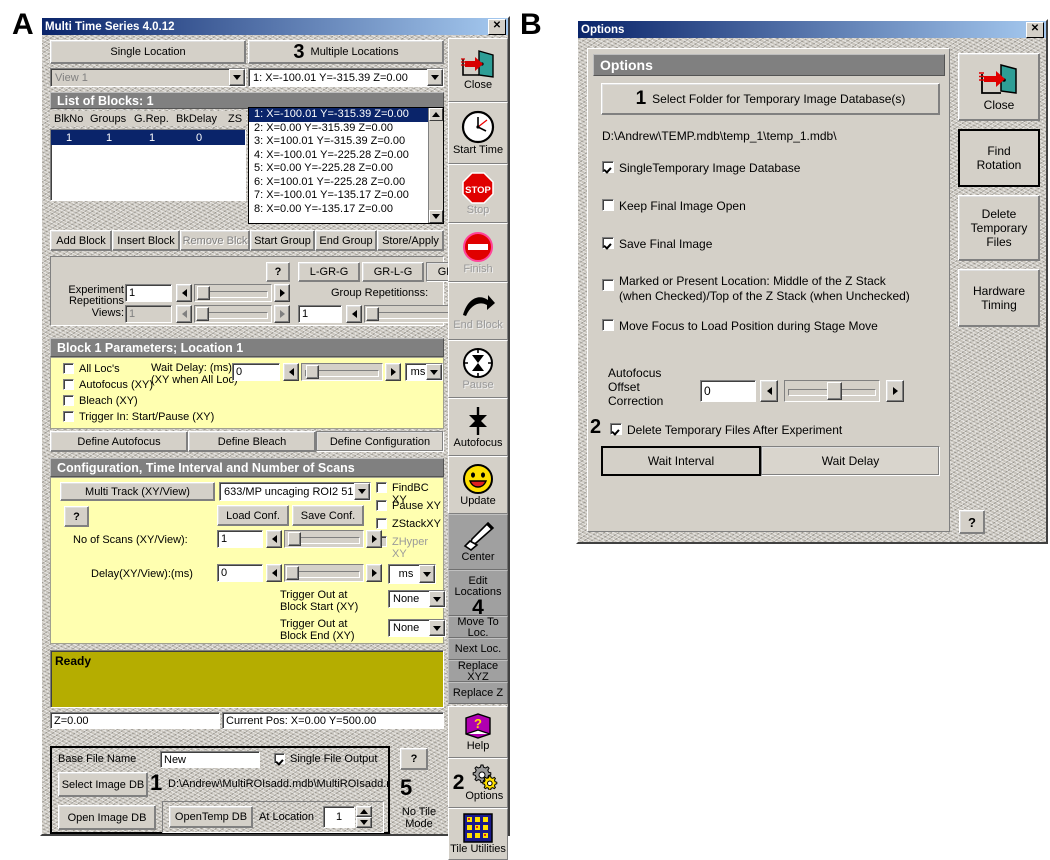 This screenshot has width=1050, height=860. I want to click on wait-interval-button: Wait Interval, so click(681, 461).